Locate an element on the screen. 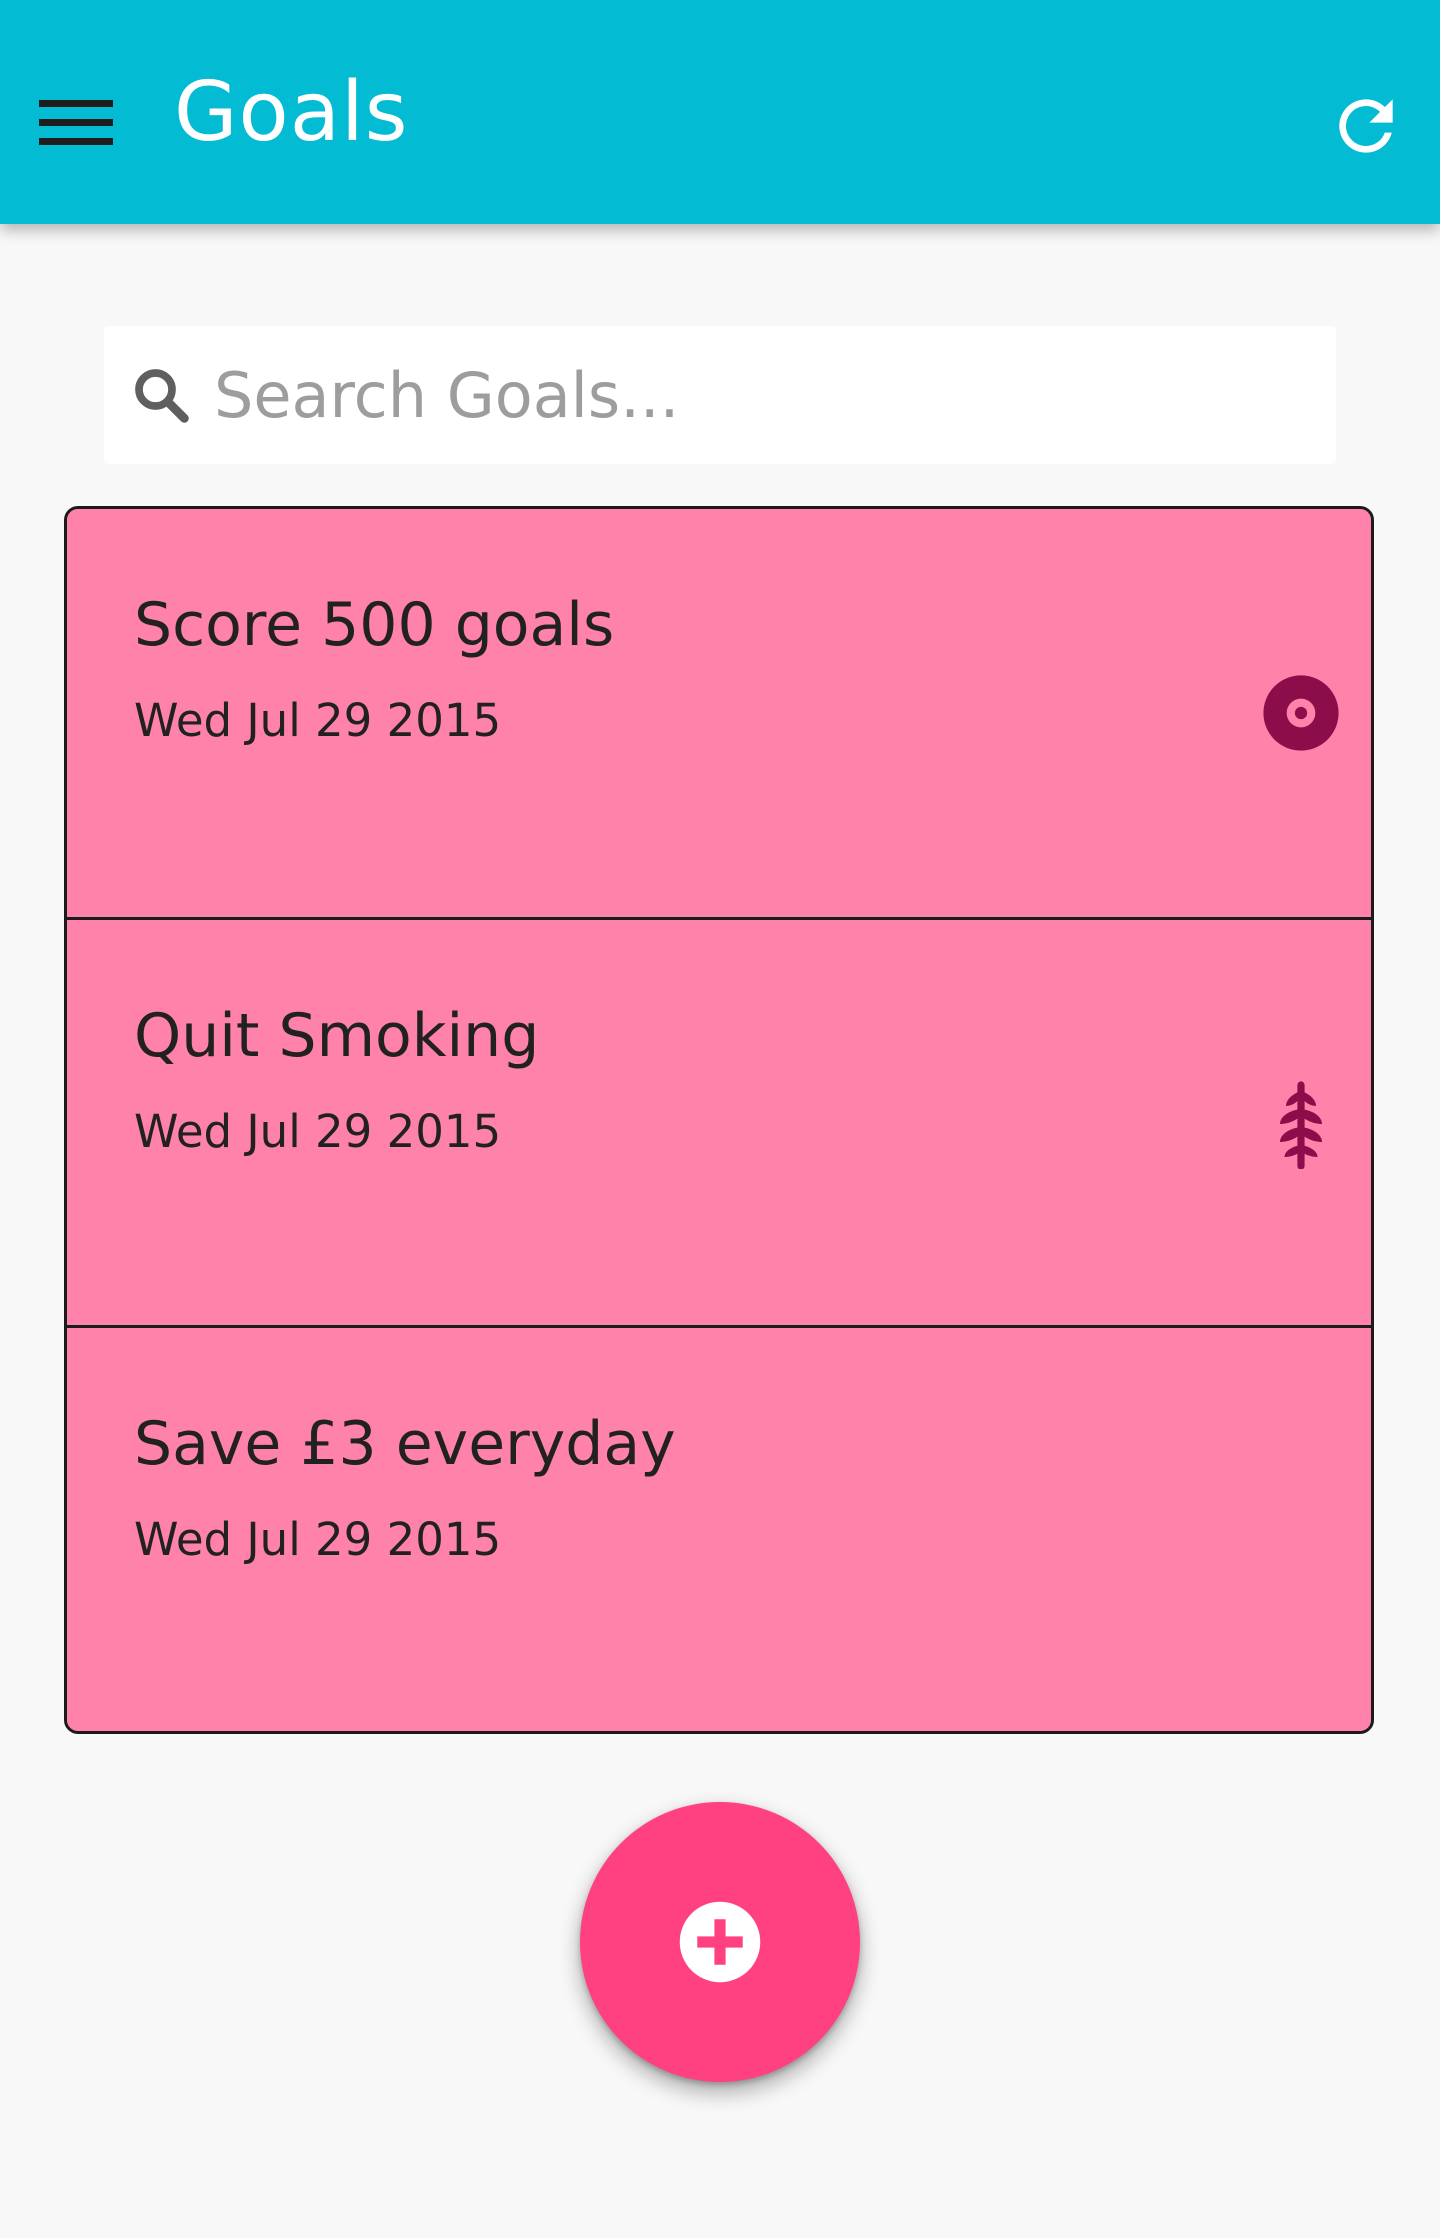 The width and height of the screenshot is (1440, 2238). goal-title: Save £3 everyday is located at coordinates (405, 1444).